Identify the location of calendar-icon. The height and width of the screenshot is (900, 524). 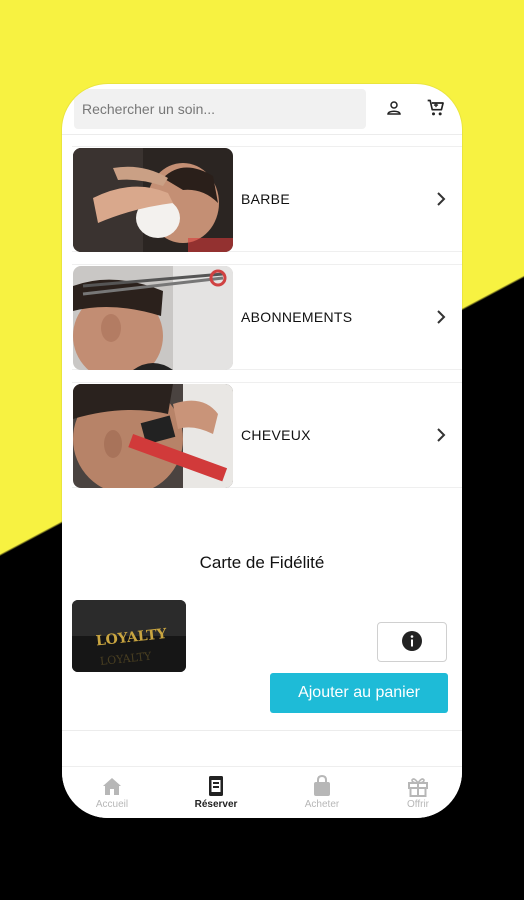
(216, 786).